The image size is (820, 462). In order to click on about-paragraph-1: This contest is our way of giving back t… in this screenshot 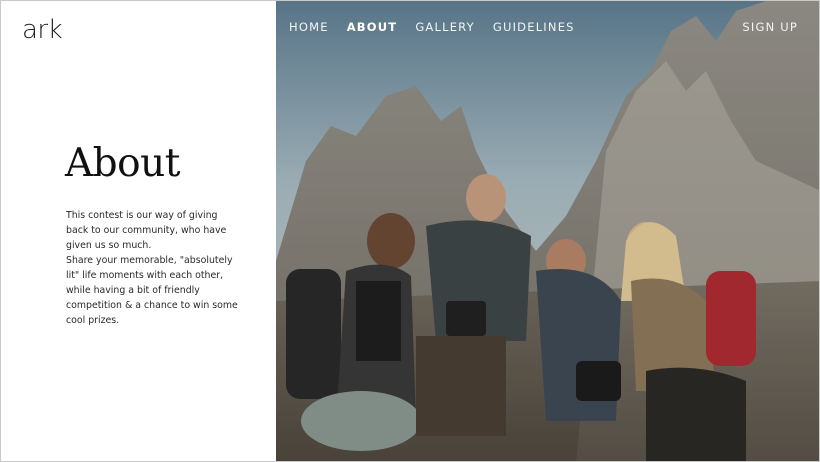, I will do `click(146, 230)`.